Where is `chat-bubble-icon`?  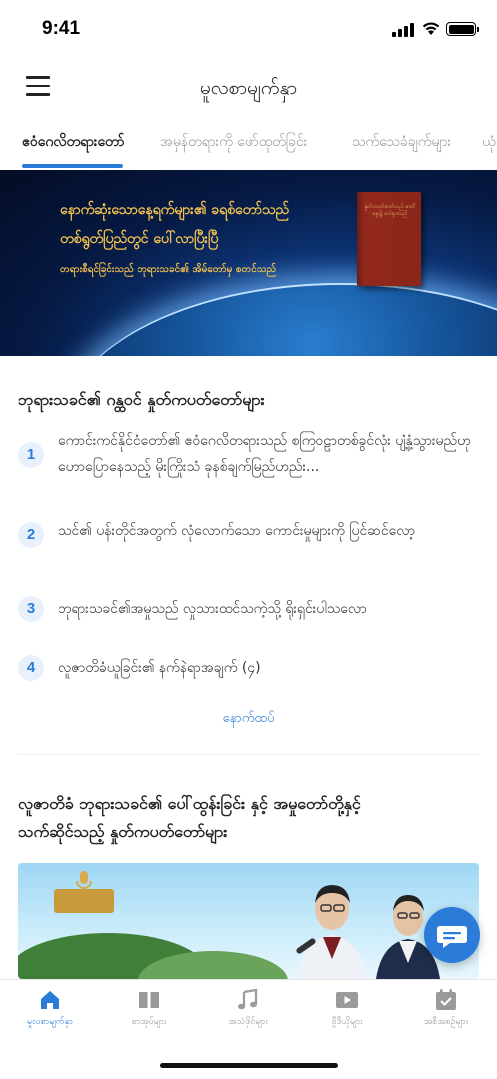 chat-bubble-icon is located at coordinates (452, 937).